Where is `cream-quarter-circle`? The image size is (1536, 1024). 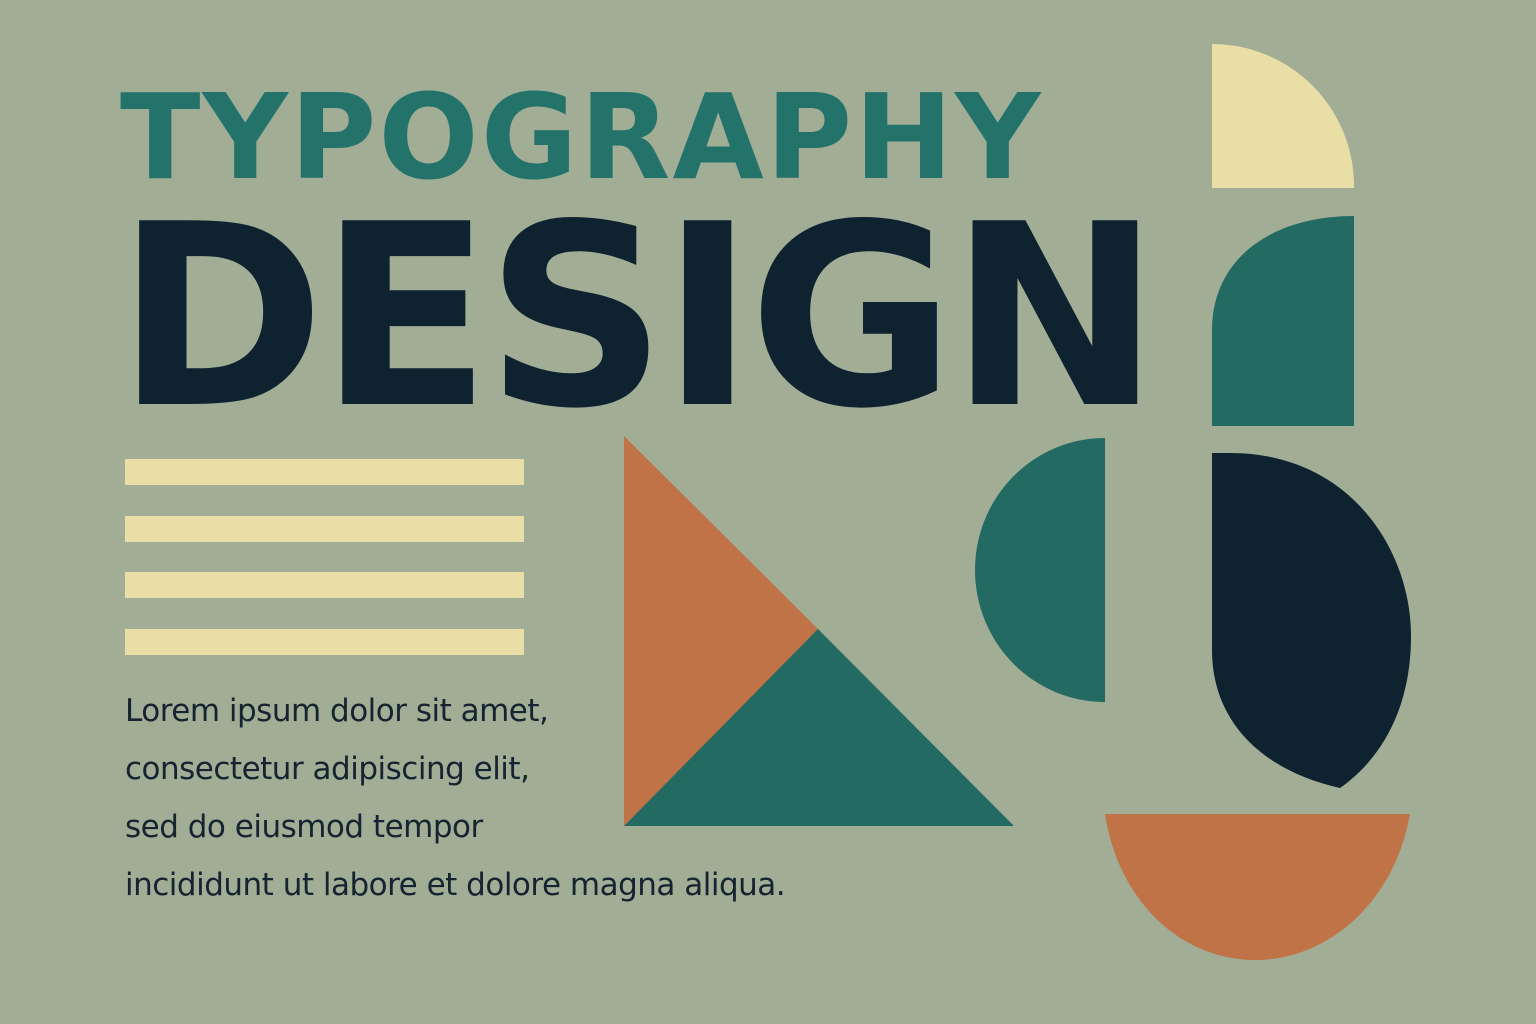 cream-quarter-circle is located at coordinates (1283, 116).